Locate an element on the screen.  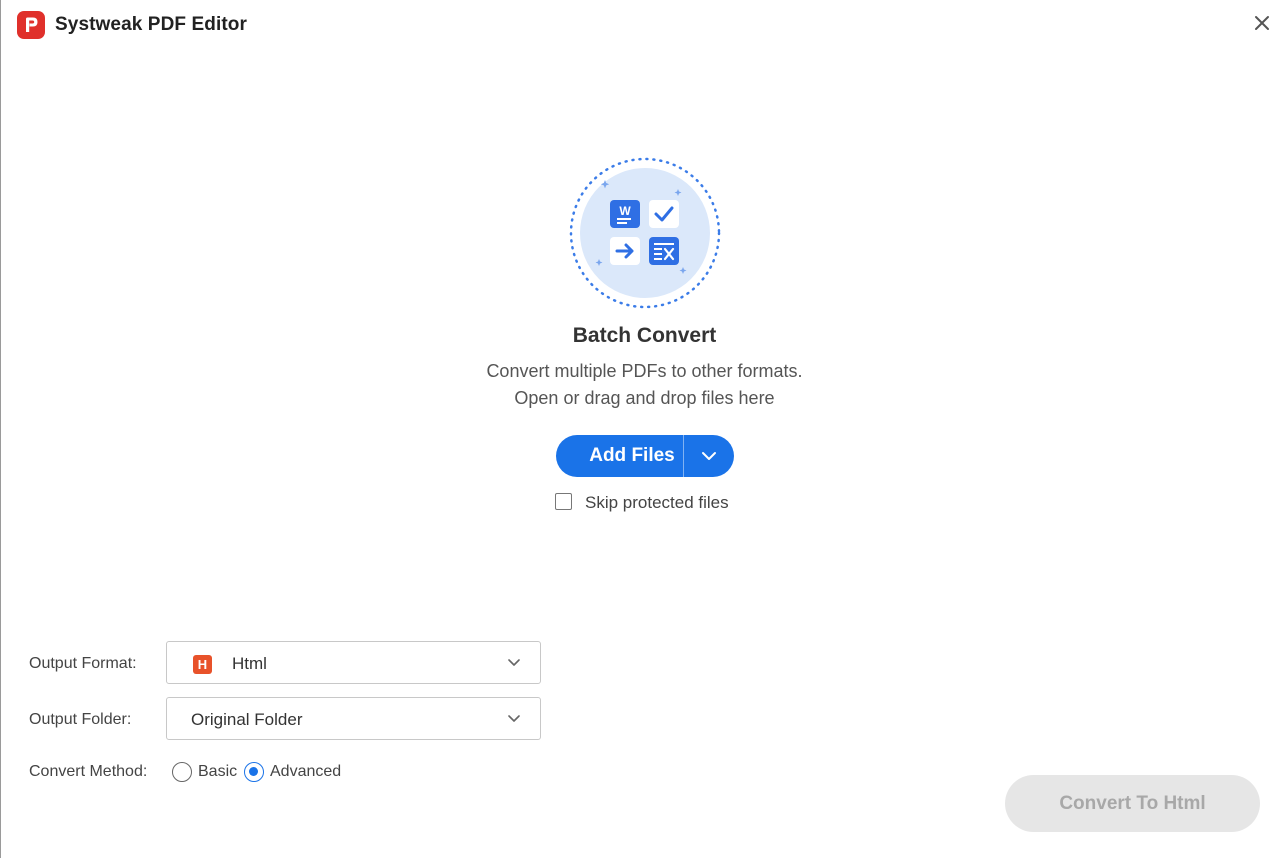
checkmark-icon is located at coordinates (664, 214).